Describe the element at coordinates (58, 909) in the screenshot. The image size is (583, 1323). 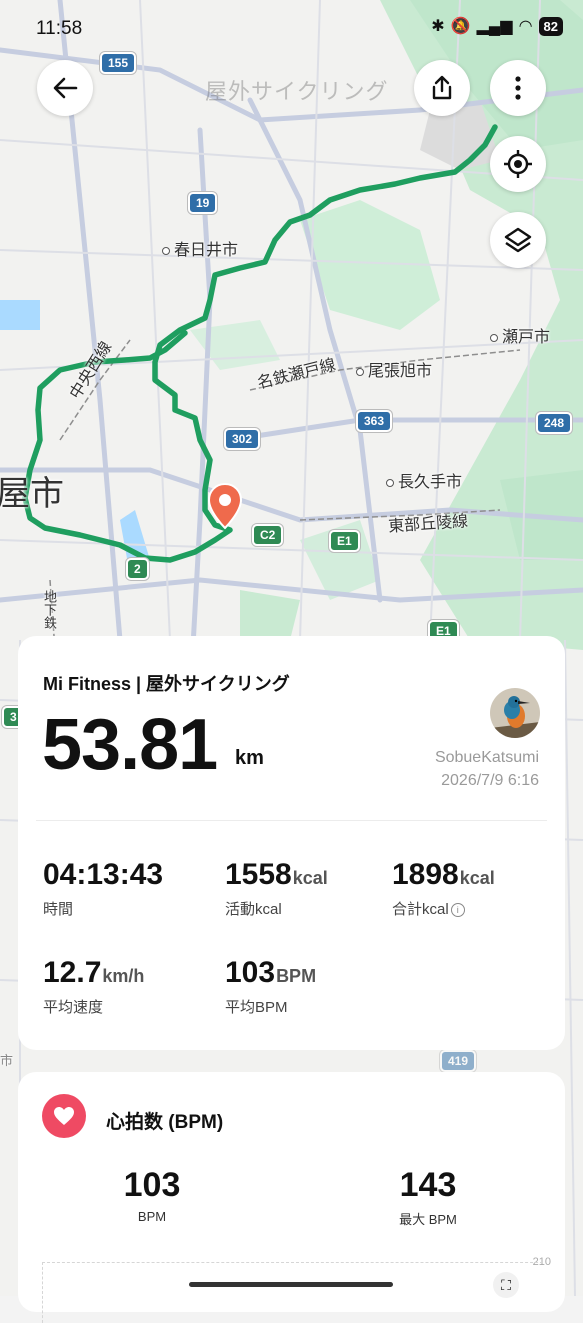
I see `stat-label: 時間` at that location.